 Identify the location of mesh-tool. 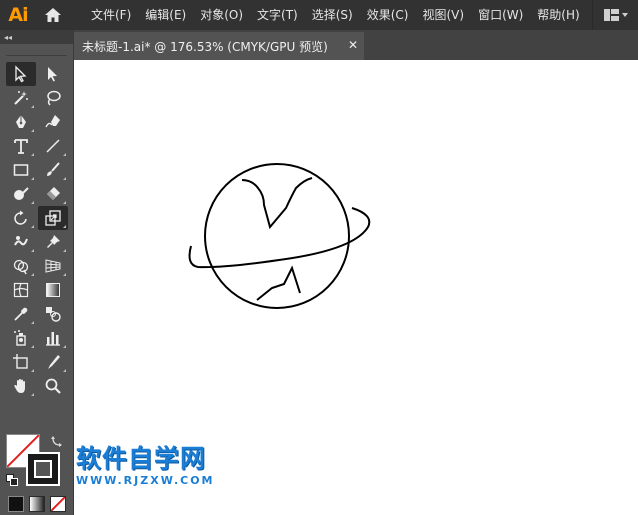
(21, 290).